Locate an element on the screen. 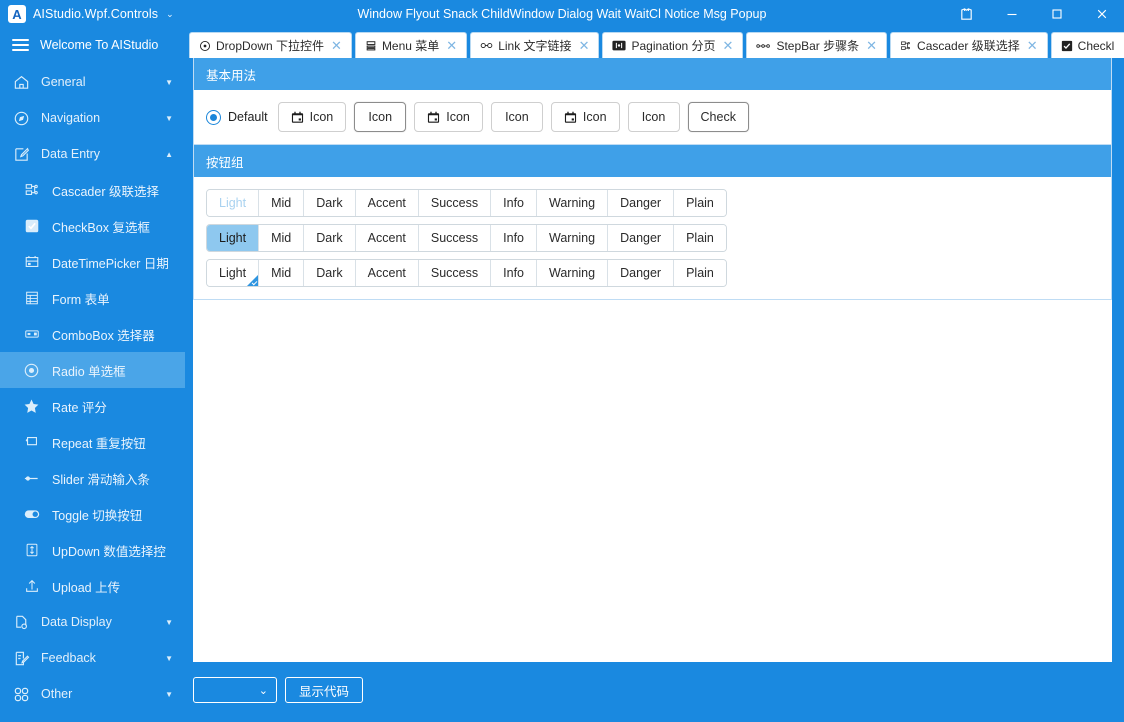  sidebar-group-data-display: Data Display ▼ is located at coordinates (92, 622).